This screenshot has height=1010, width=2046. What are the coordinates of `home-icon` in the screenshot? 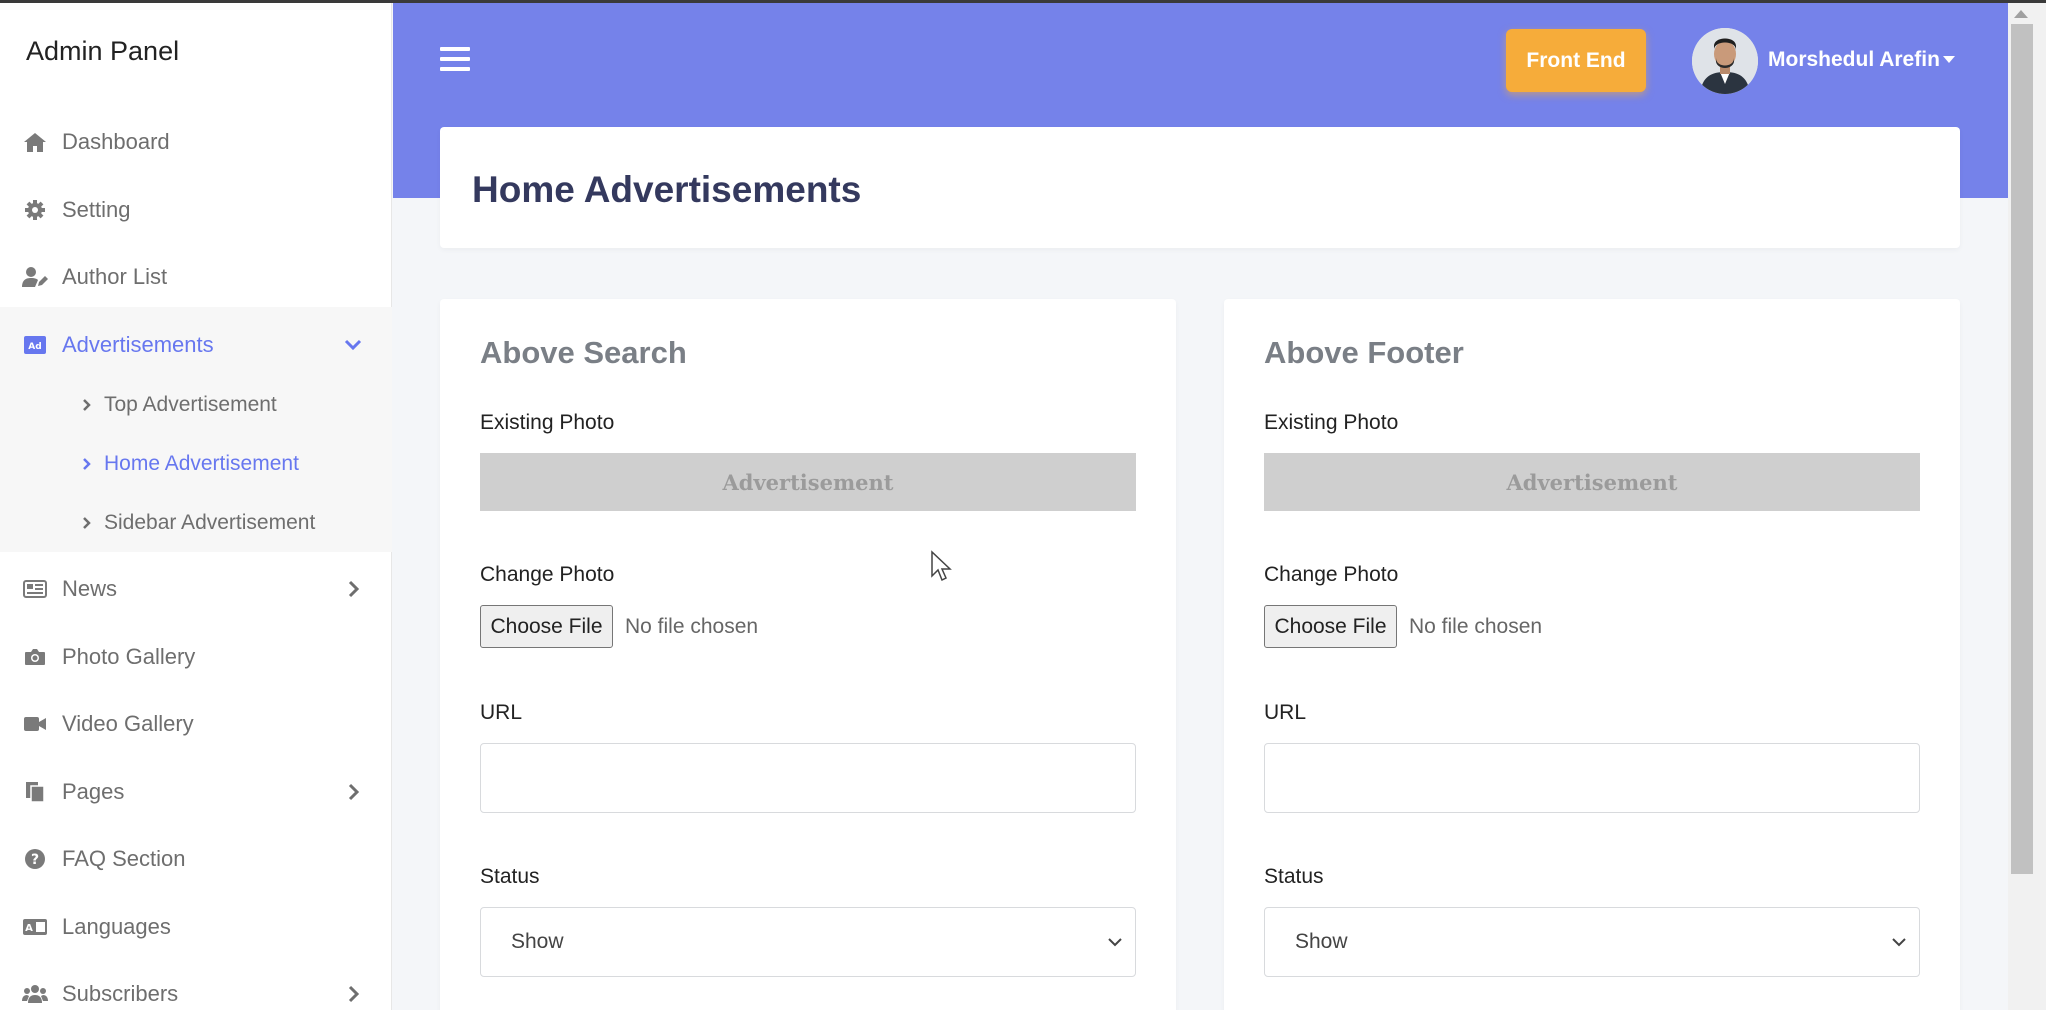 It's located at (35, 142).